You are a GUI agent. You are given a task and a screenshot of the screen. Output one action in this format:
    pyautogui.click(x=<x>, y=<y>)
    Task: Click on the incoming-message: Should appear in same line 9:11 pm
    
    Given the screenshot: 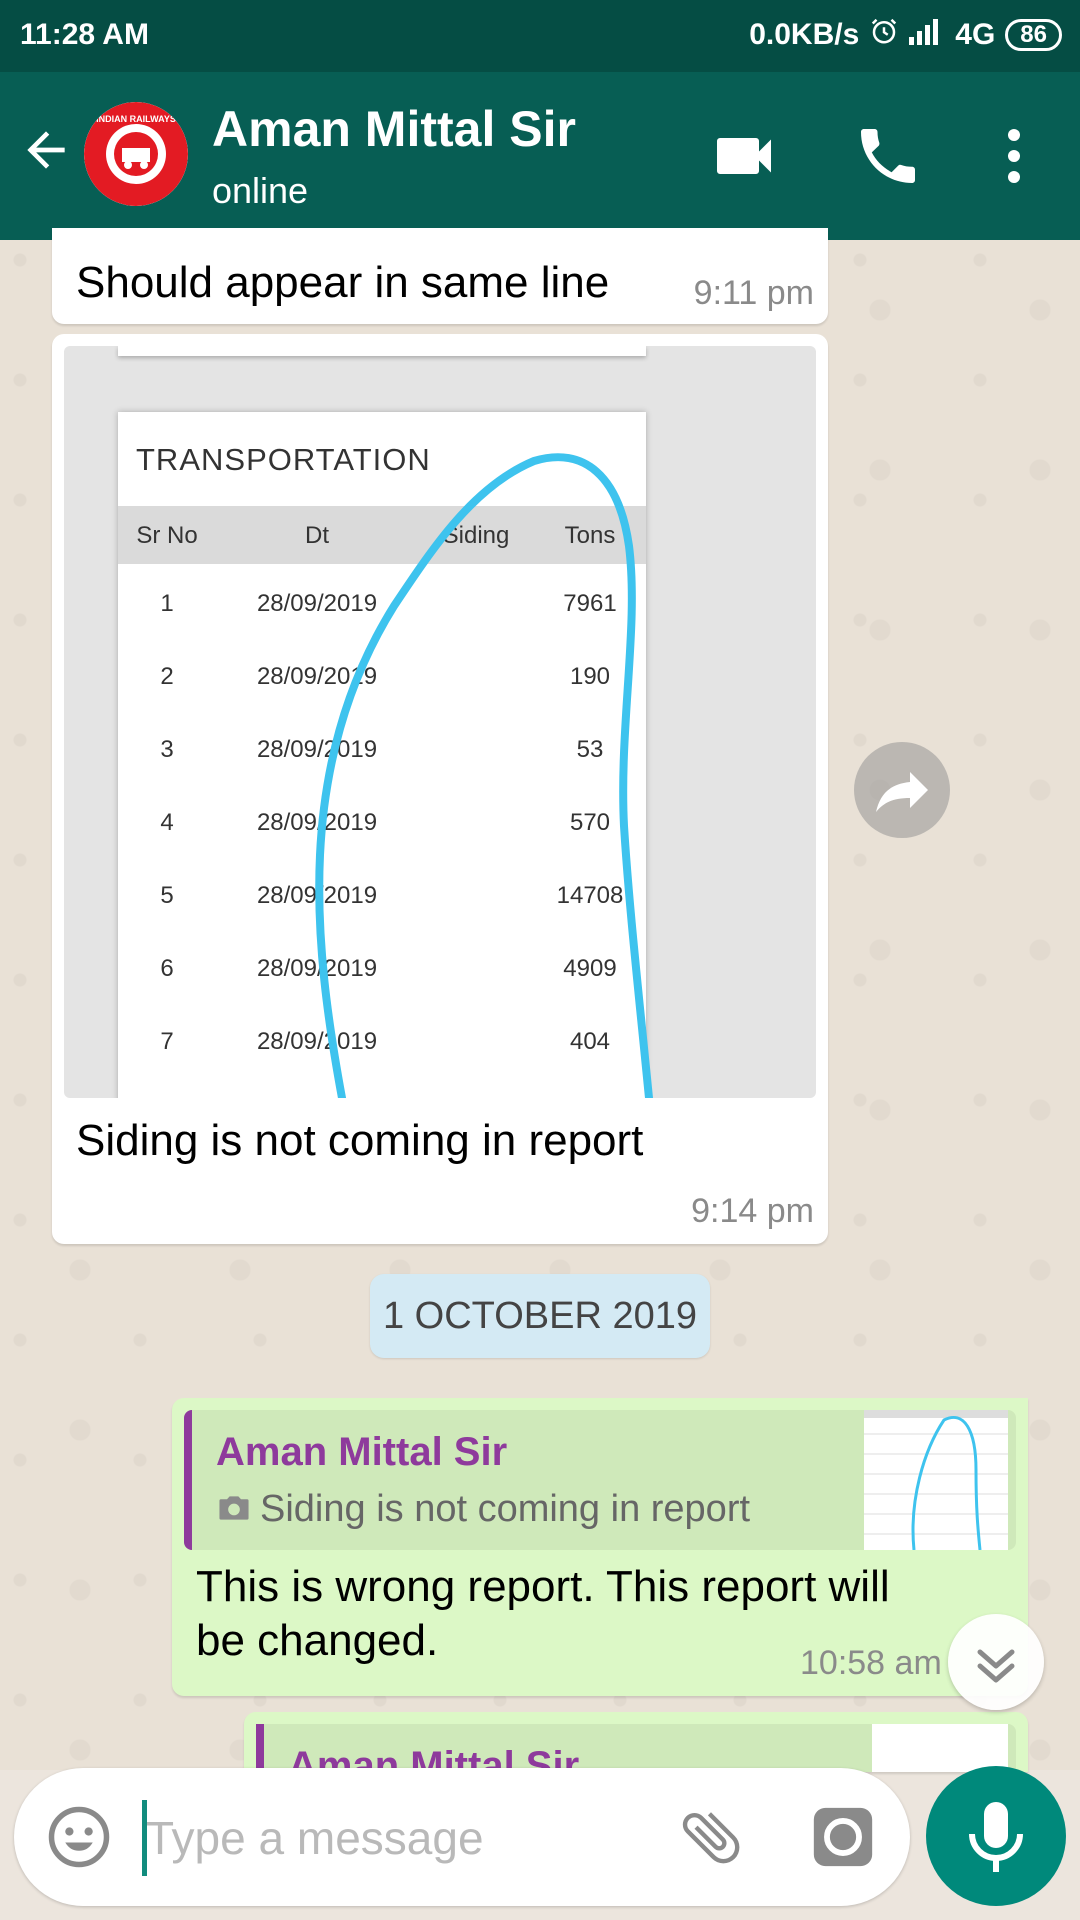 What is the action you would take?
    pyautogui.click(x=440, y=276)
    